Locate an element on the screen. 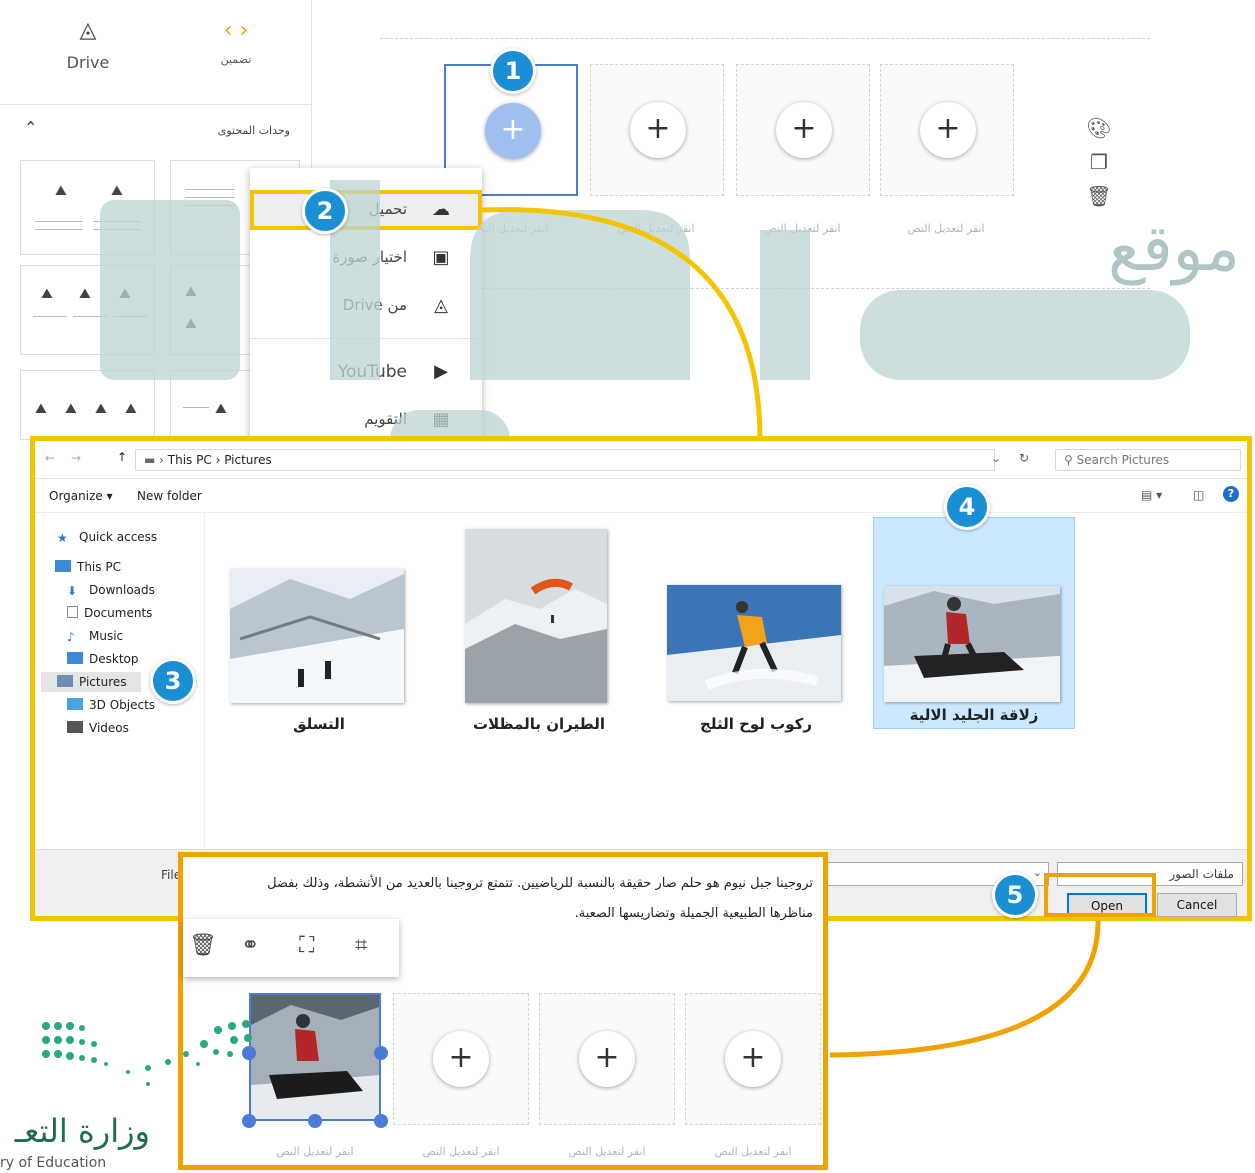 Image resolution: width=1255 pixels, height=1173 pixels. step-badge-4: 4 is located at coordinates (967, 507).